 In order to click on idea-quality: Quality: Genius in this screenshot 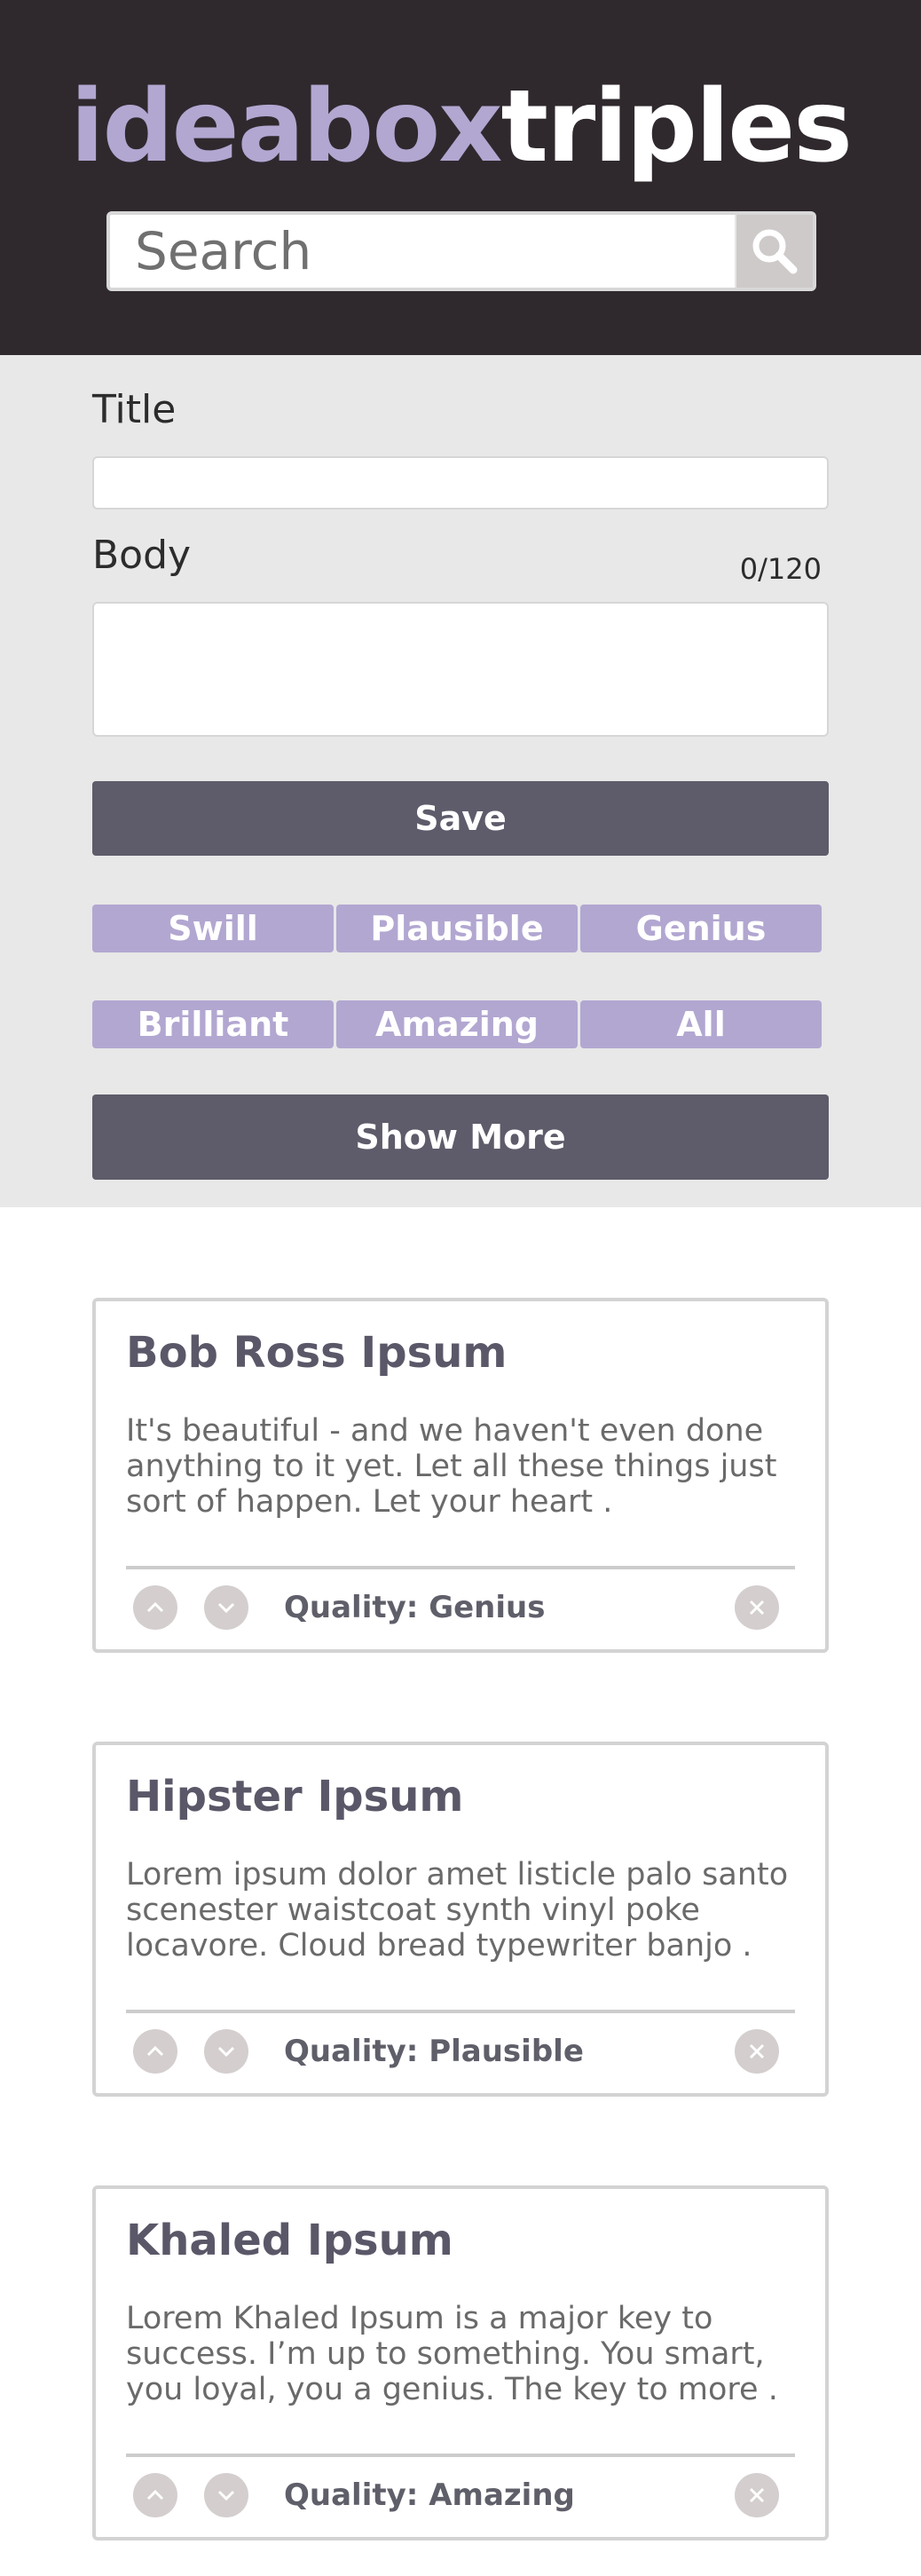, I will do `click(415, 1607)`.